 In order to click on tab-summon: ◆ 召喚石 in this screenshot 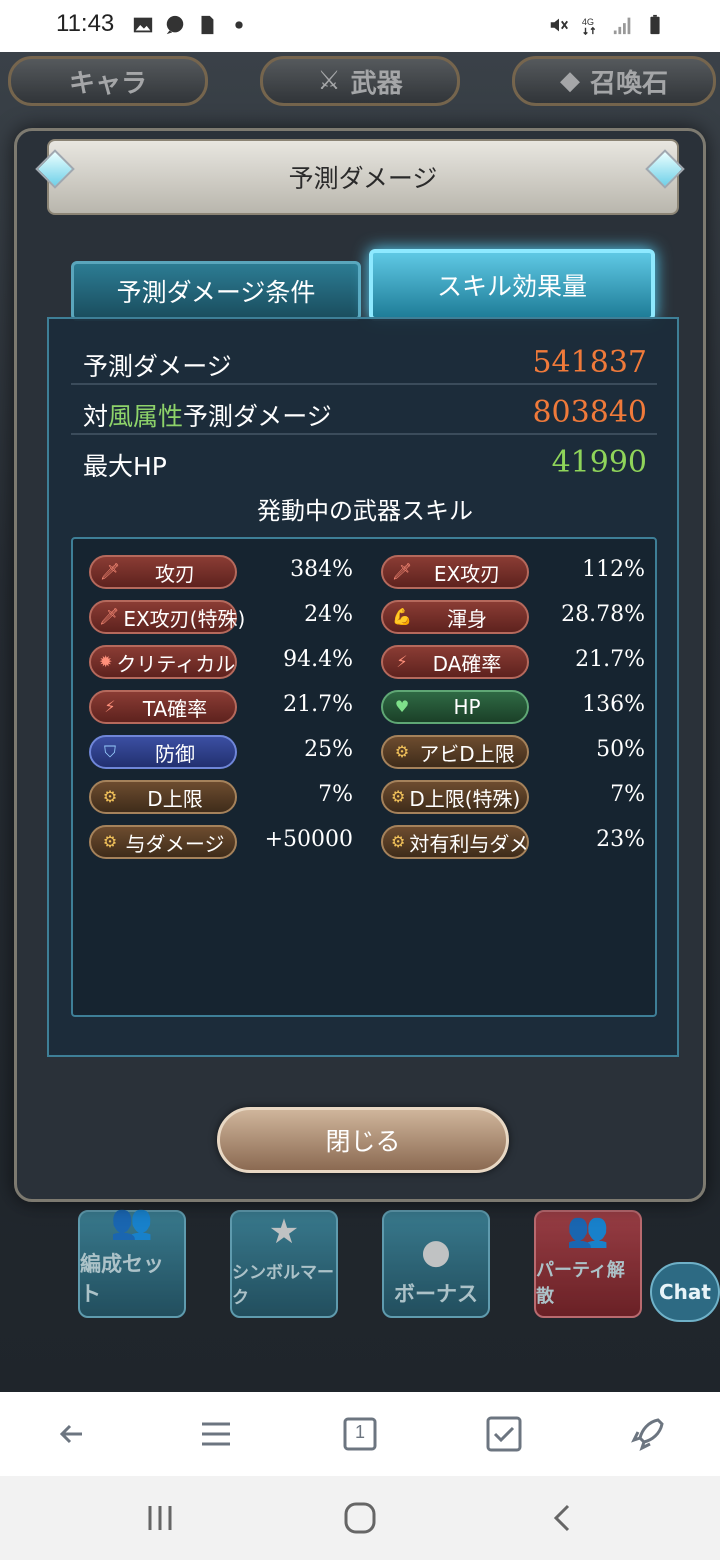, I will do `click(614, 81)`.